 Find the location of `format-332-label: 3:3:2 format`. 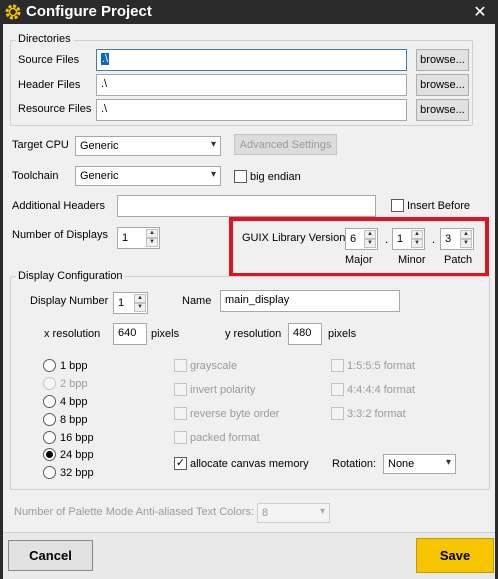

format-332-label: 3:3:2 format is located at coordinates (376, 414).